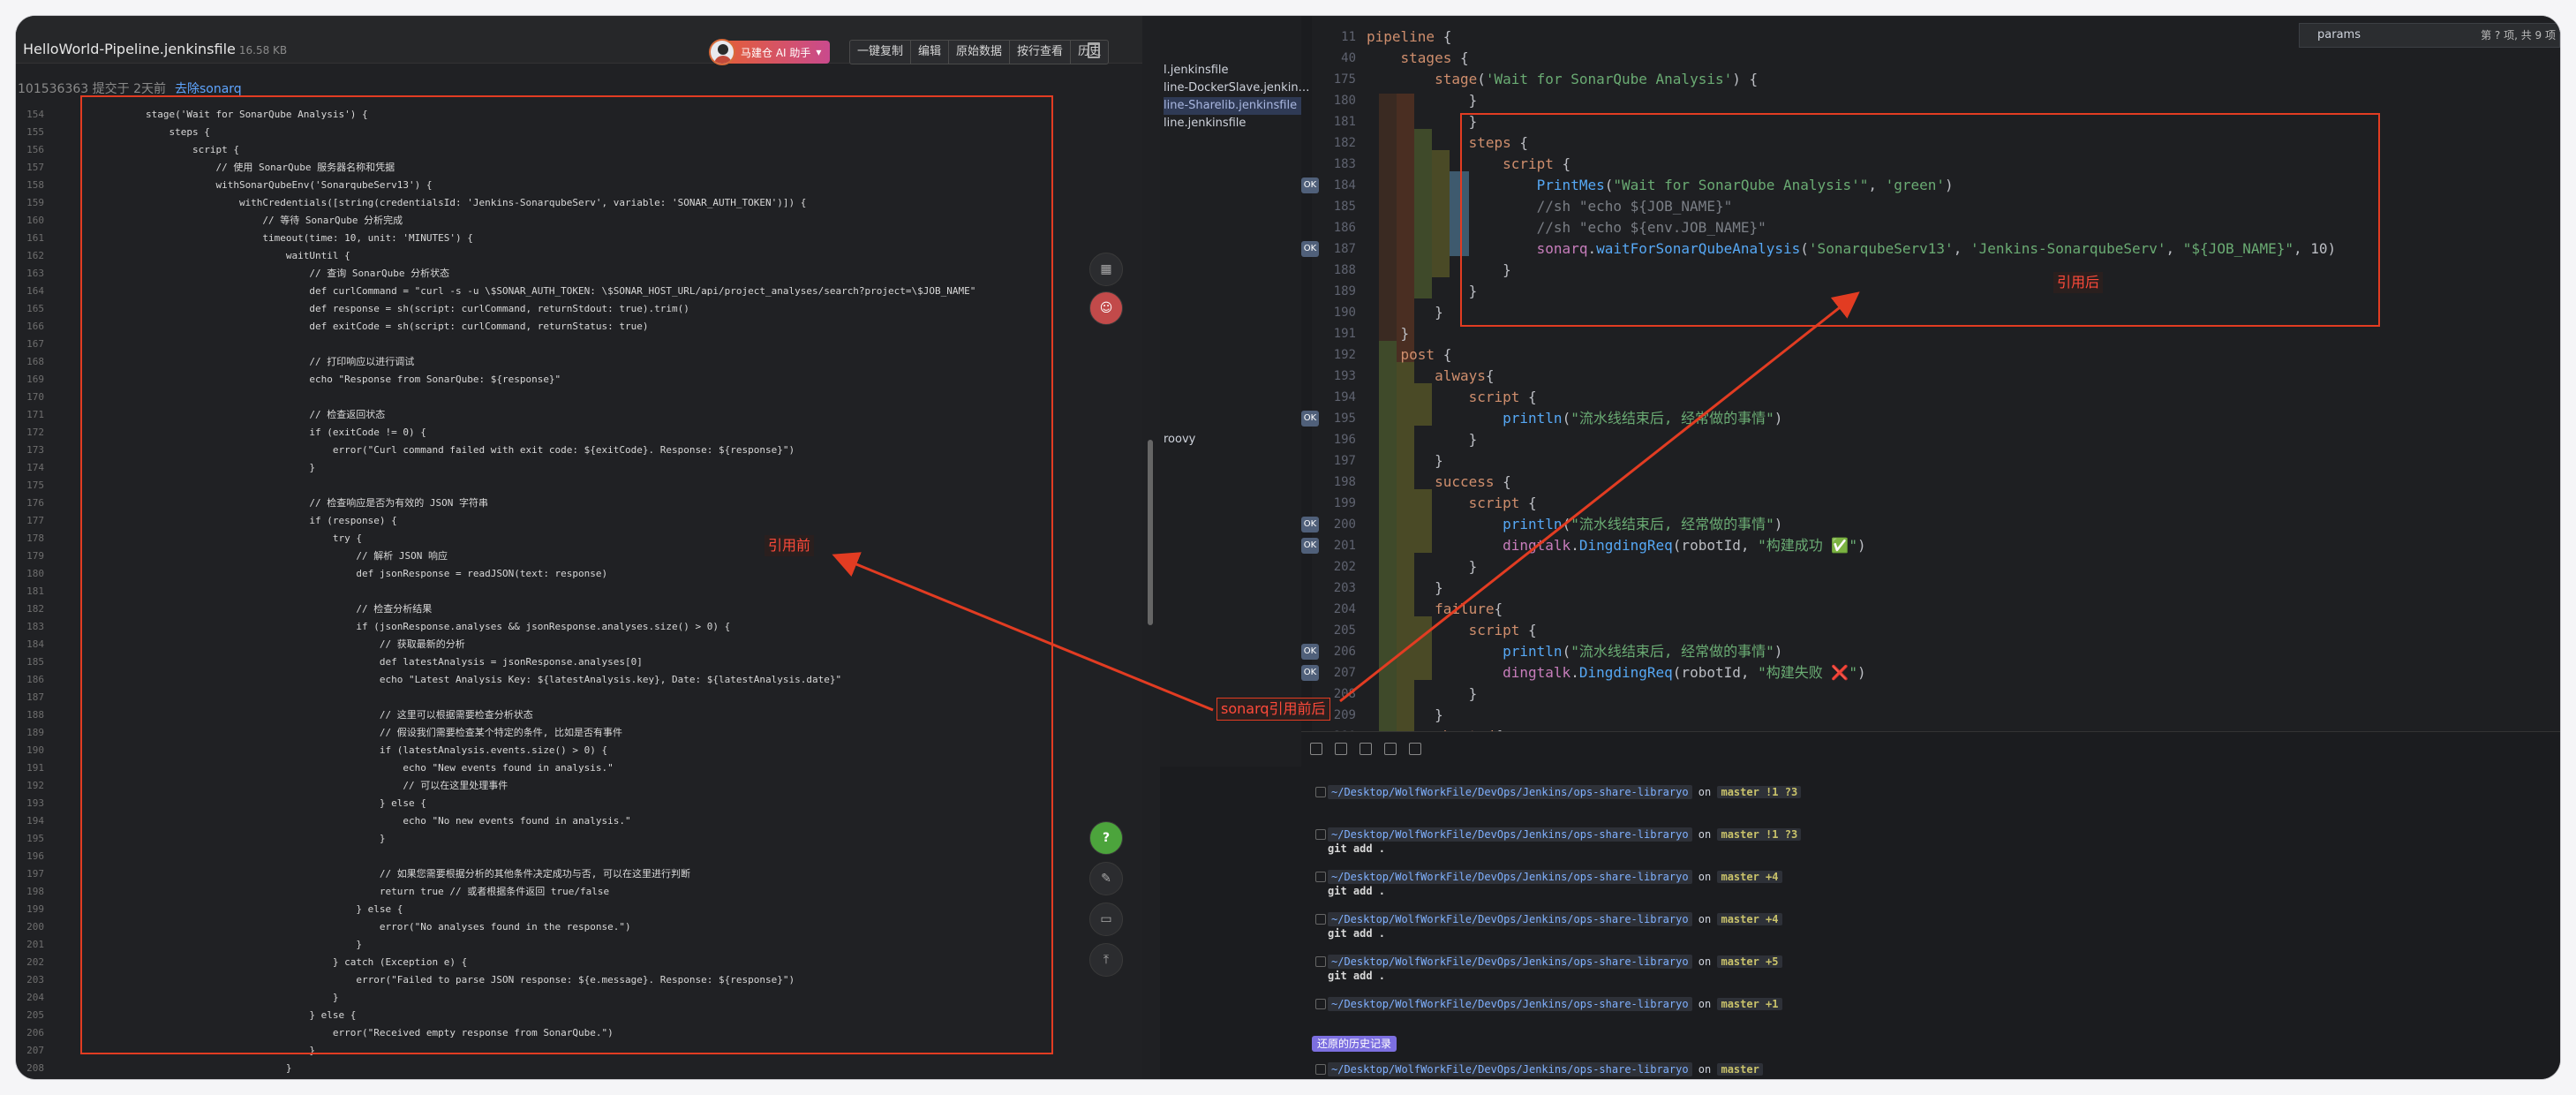 This screenshot has width=2576, height=1095. What do you see at coordinates (1341, 749) in the screenshot?
I see `list-icon` at bounding box center [1341, 749].